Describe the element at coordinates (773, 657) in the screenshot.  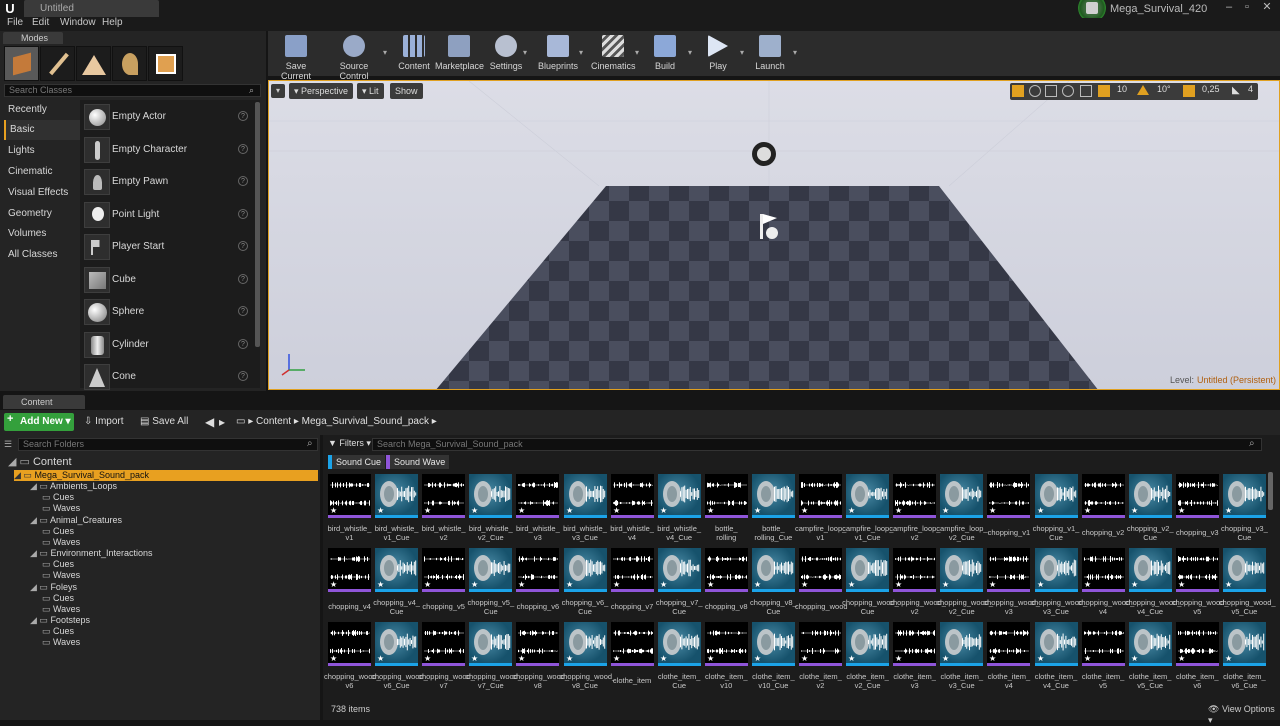
I see `sound-cue-asset: ★ clothe_item_ v10_Cue` at that location.